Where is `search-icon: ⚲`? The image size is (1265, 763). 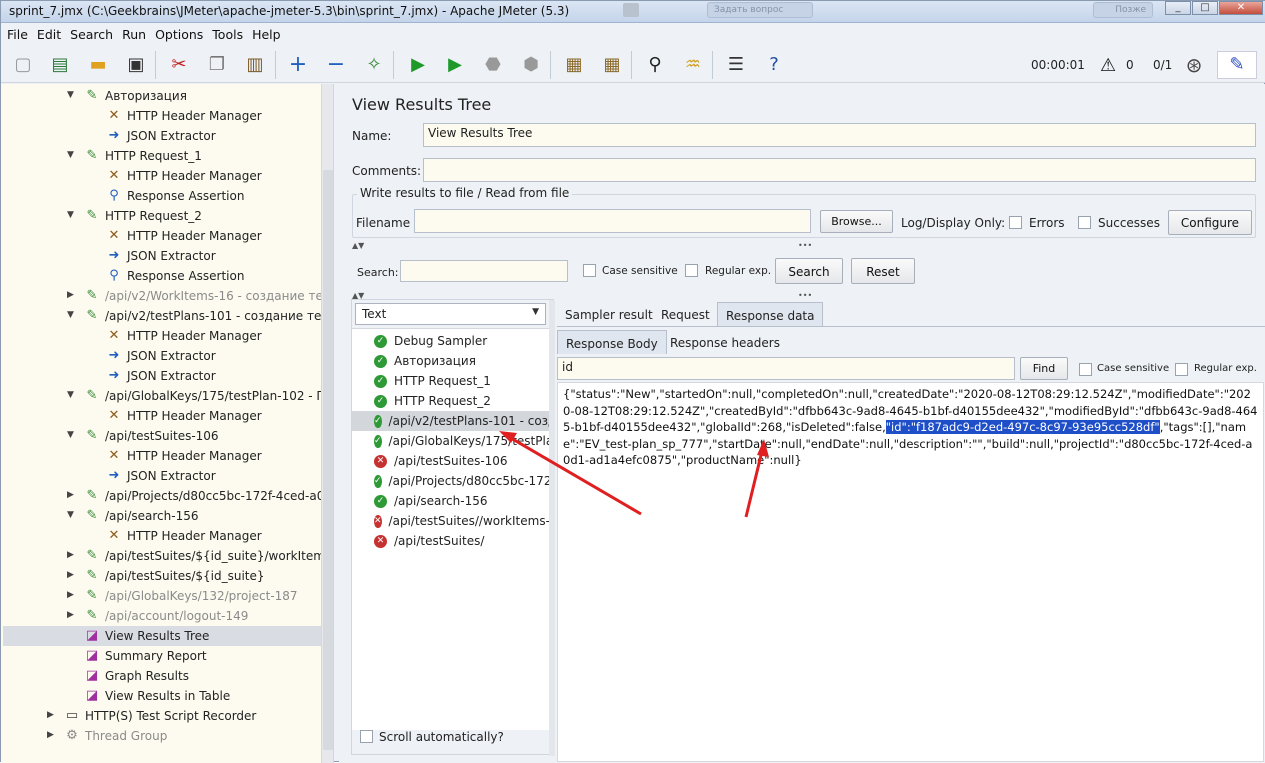 search-icon: ⚲ is located at coordinates (655, 65).